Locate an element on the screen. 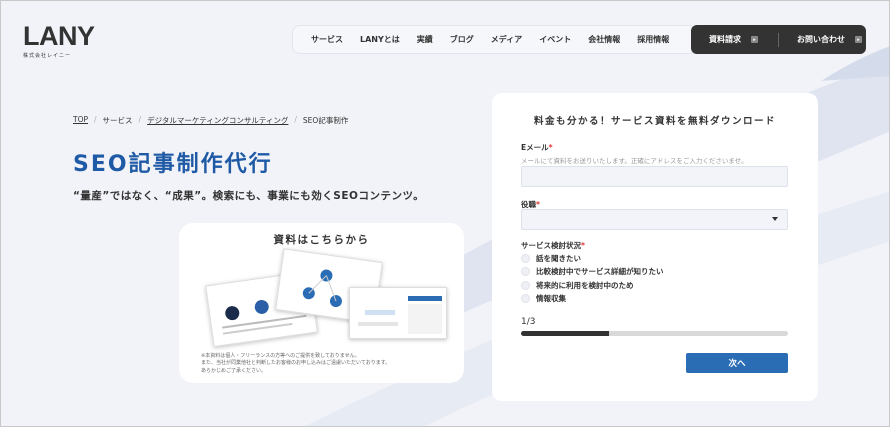  role-label-text: 役職 is located at coordinates (528, 204).